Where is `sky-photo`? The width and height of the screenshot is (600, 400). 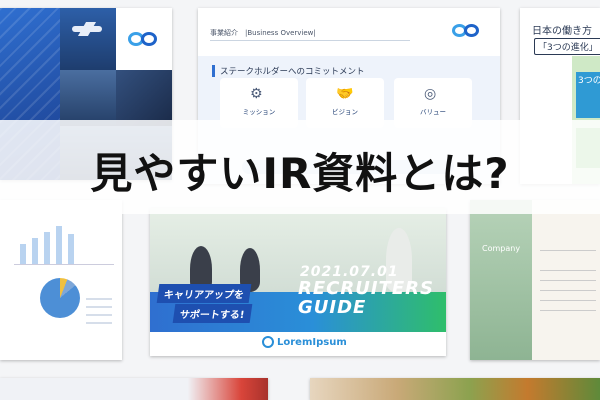
sky-photo is located at coordinates (88, 39).